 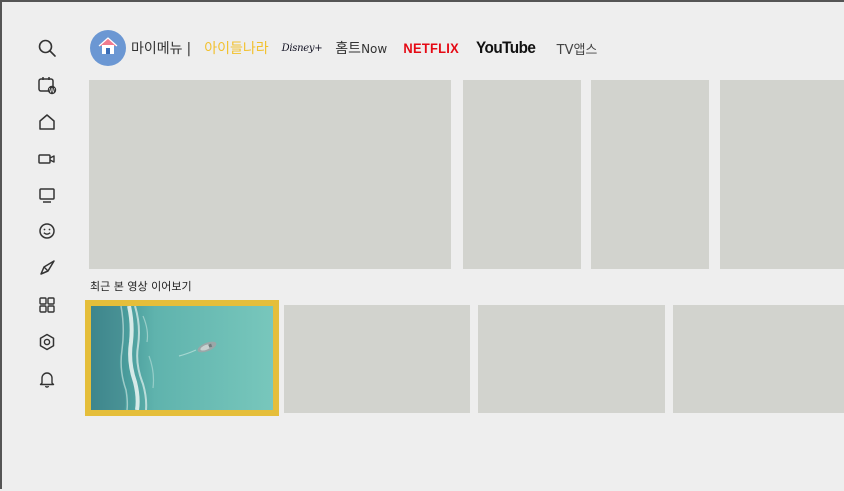 I want to click on house-icon, so click(x=108, y=48).